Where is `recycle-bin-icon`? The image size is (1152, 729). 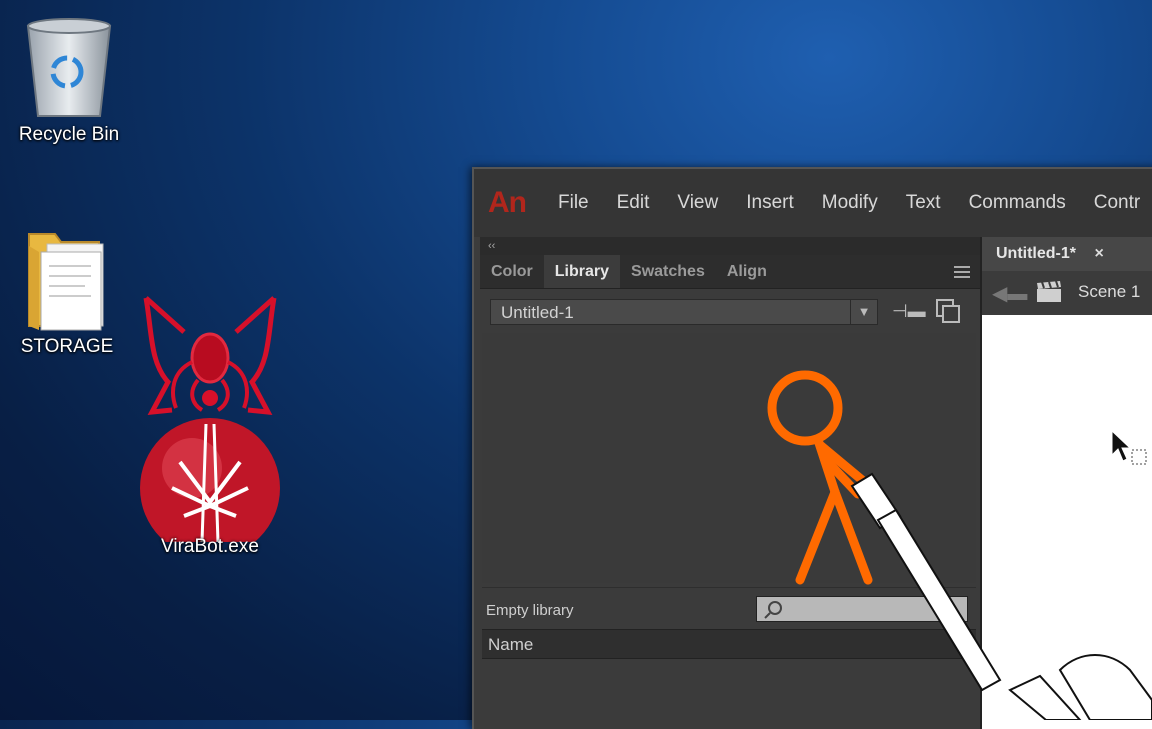 recycle-bin-icon is located at coordinates (69, 67).